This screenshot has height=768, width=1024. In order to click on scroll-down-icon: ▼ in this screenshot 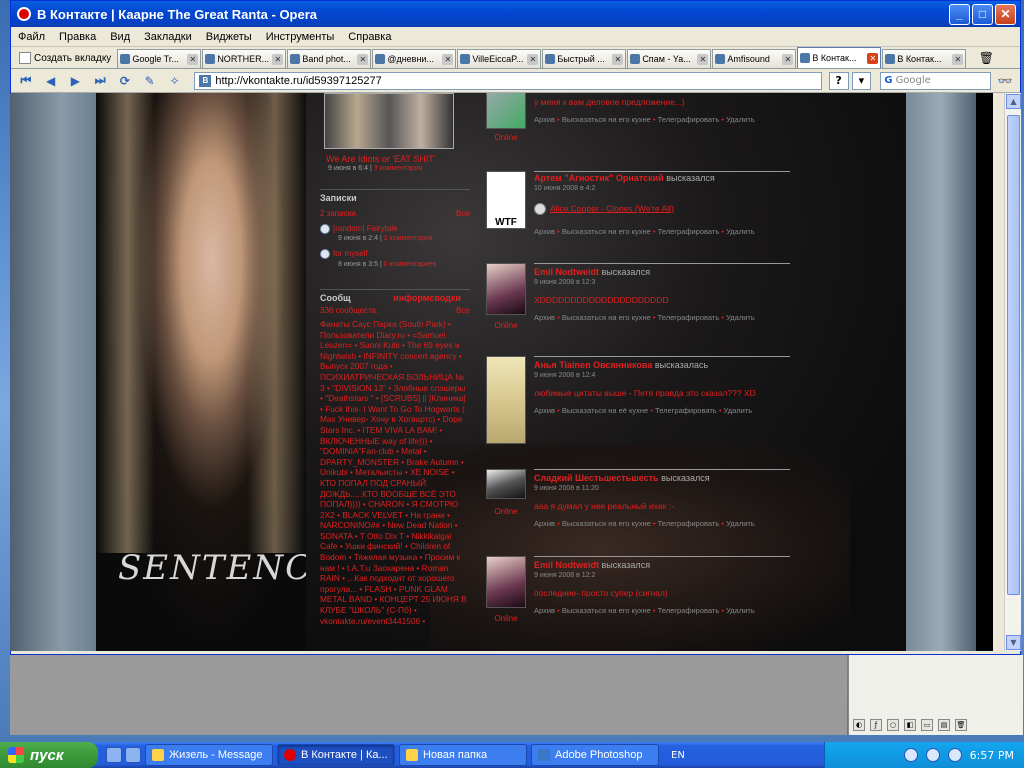, I will do `click(1013, 642)`.